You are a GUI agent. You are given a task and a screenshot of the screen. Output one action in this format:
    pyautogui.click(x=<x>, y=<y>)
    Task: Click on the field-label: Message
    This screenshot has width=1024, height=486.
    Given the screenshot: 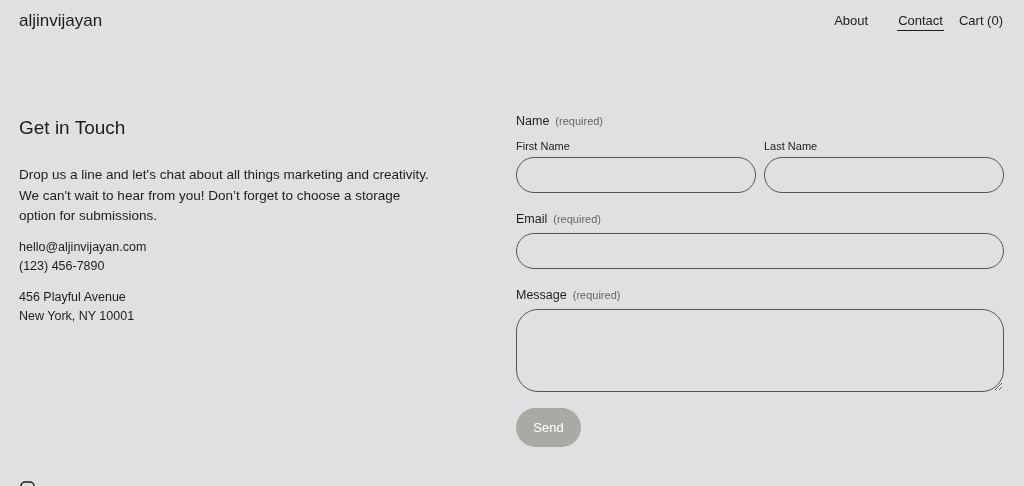 What is the action you would take?
    pyautogui.click(x=541, y=295)
    